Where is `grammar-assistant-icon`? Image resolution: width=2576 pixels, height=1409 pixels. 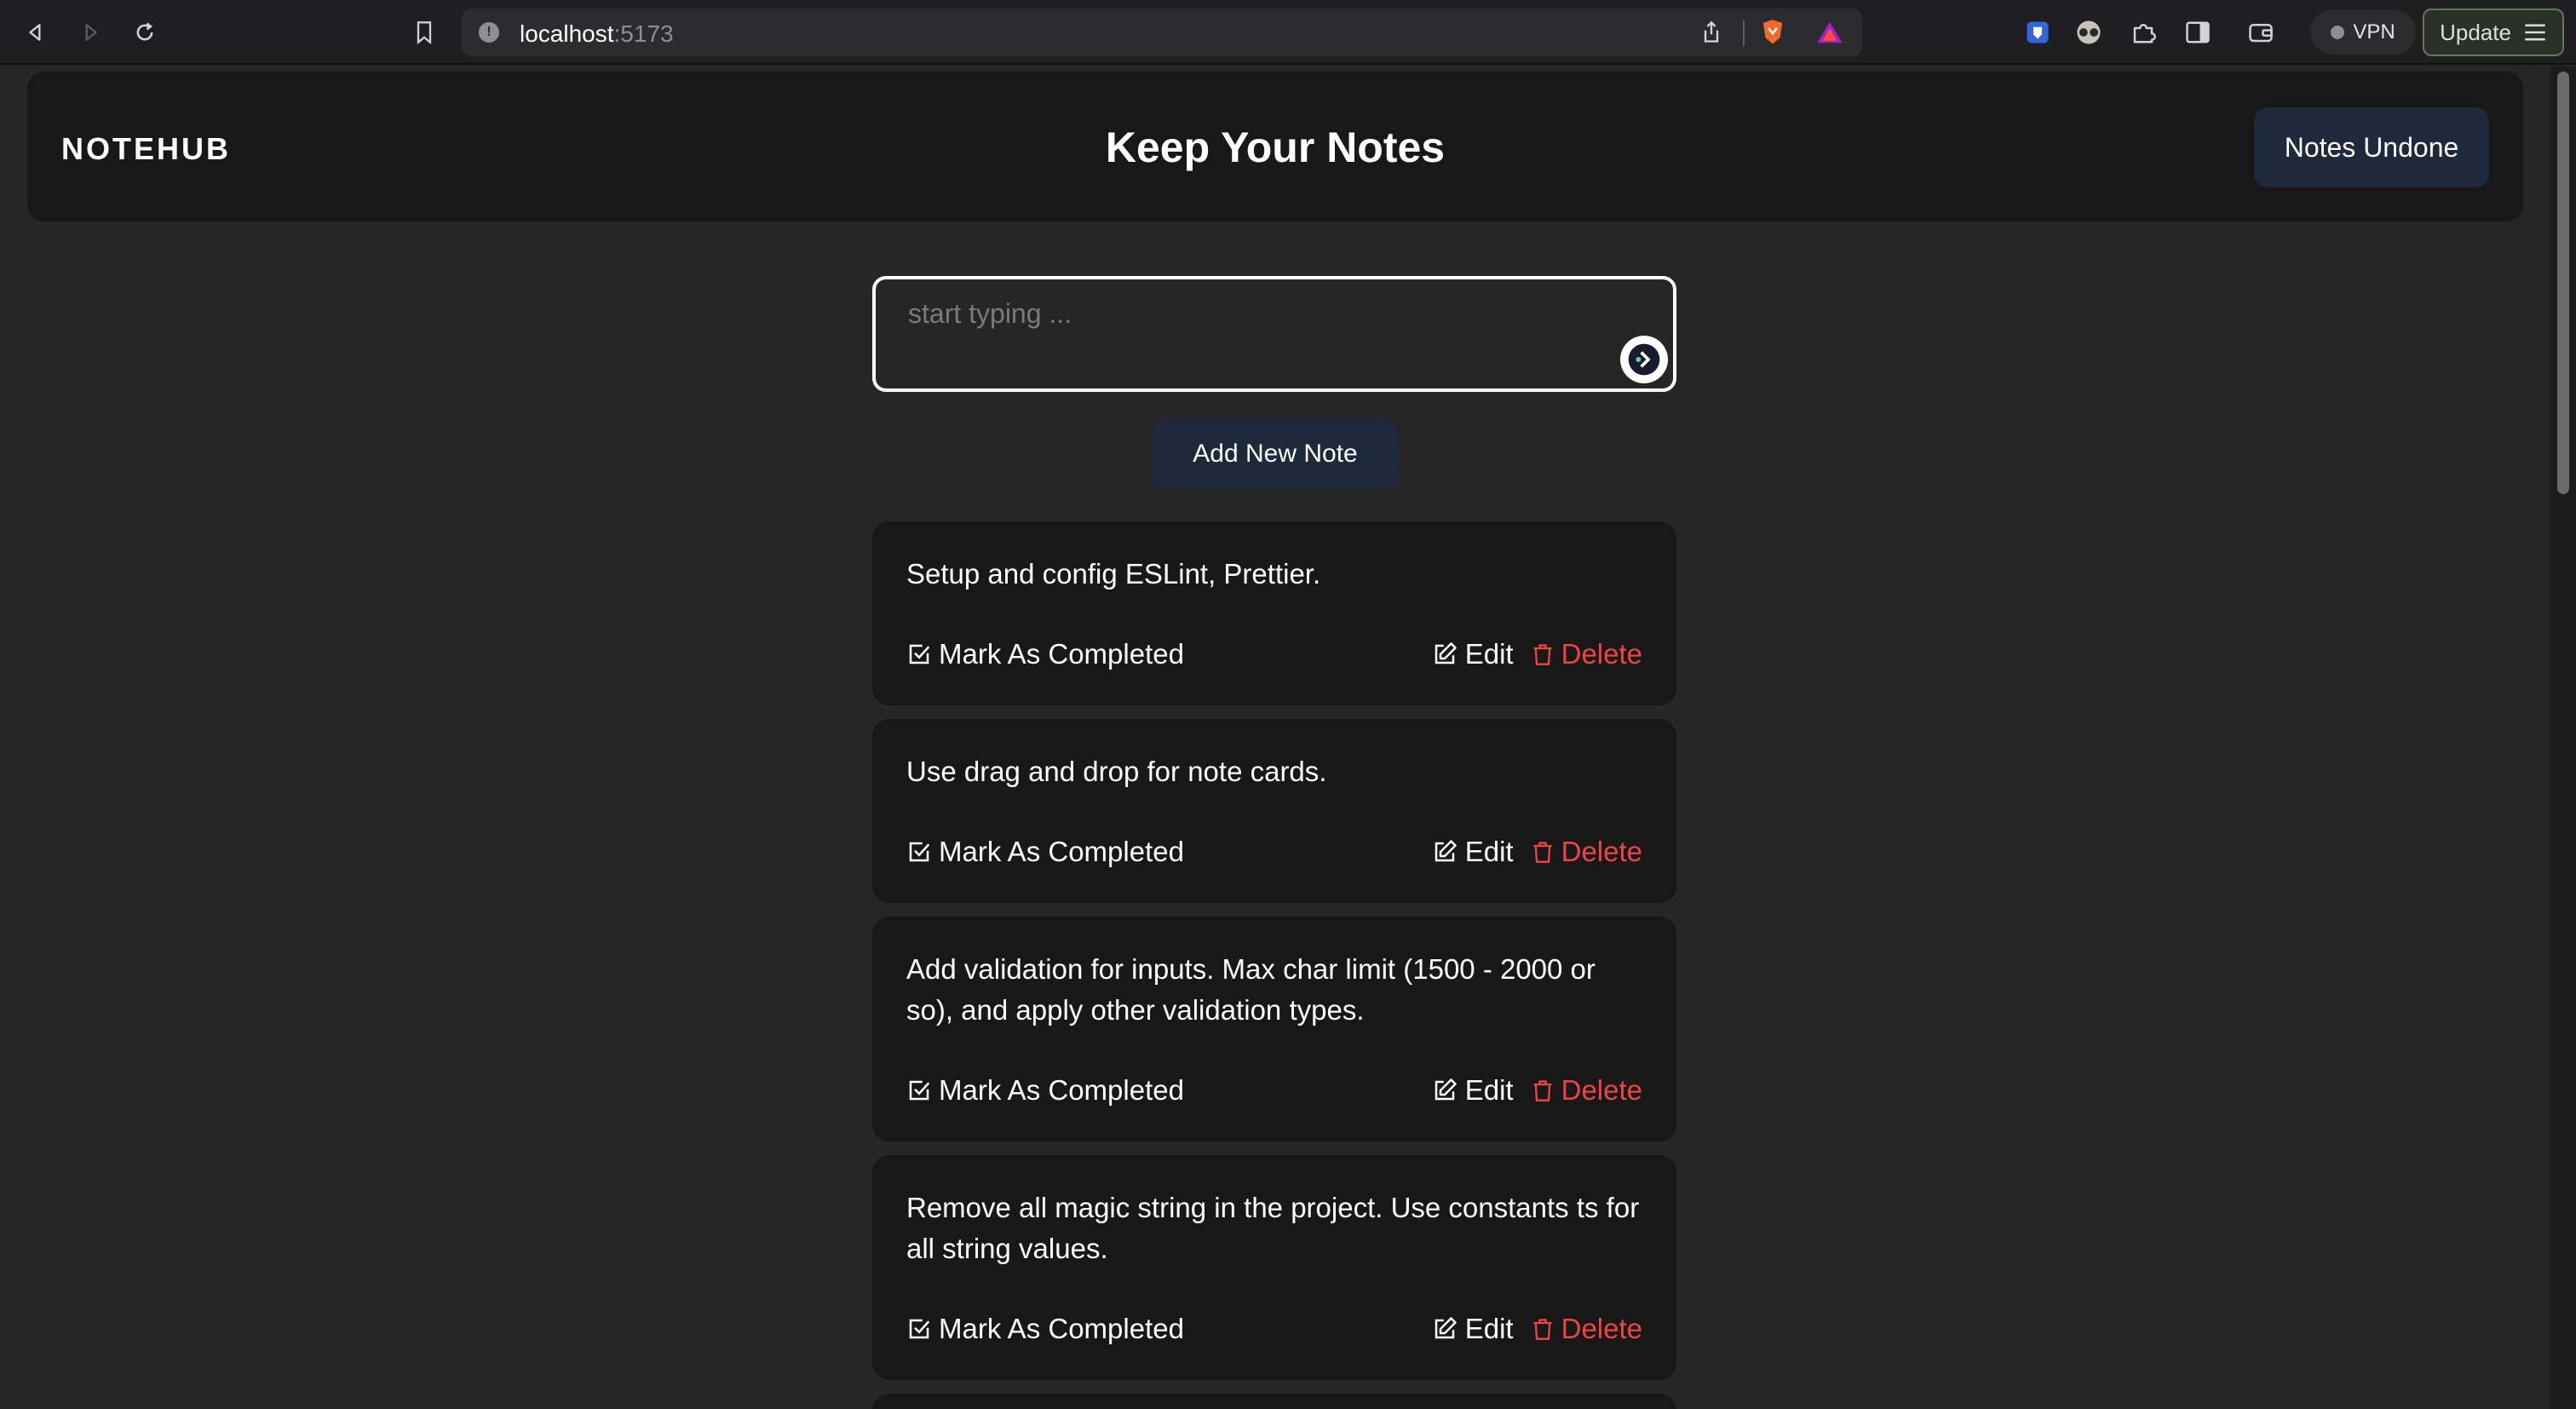 grammar-assistant-icon is located at coordinates (1644, 359).